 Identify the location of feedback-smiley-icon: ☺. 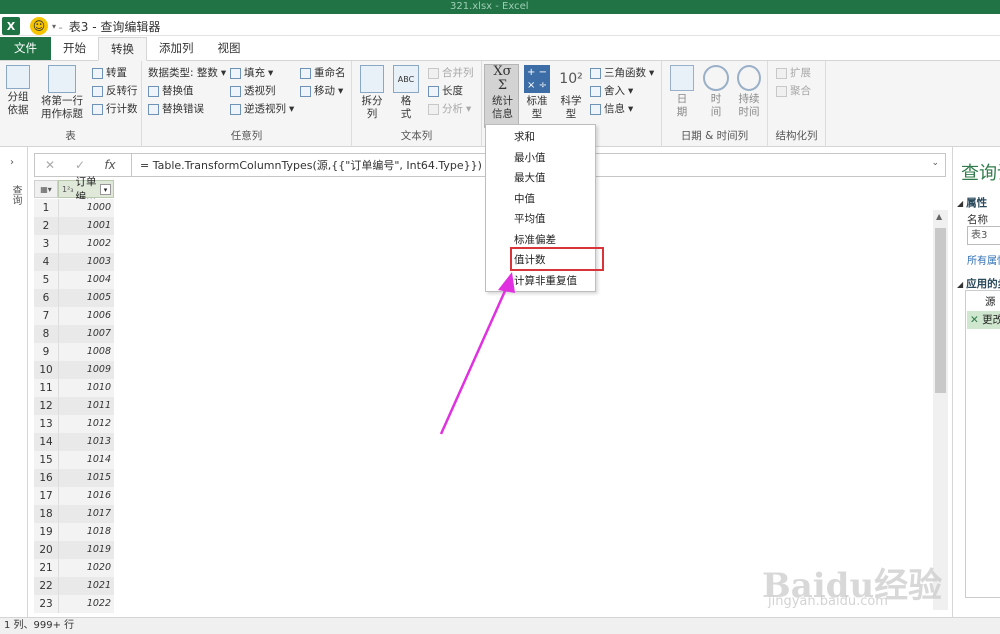
(39, 26).